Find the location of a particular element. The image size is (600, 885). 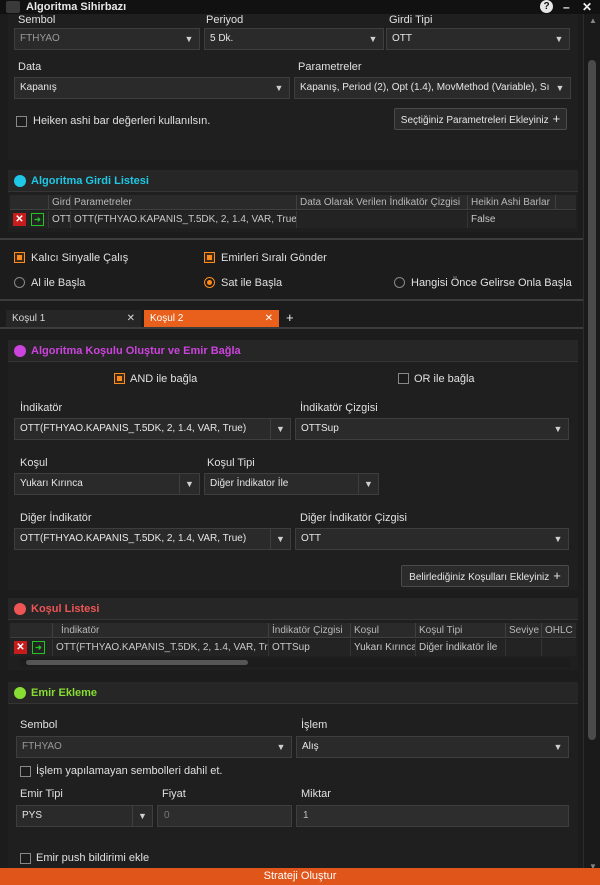

kosul-tipi-dropdown: Diğer İndikator İle ▼ is located at coordinates (291, 484).